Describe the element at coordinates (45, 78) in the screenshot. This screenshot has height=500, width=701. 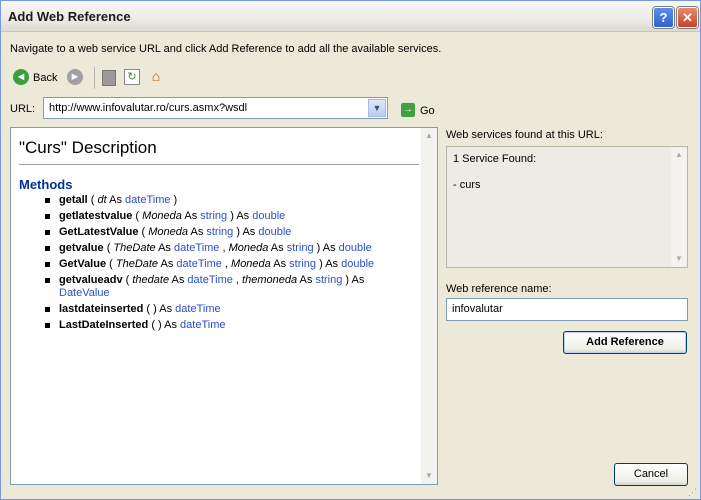
I see `back-button: Back` at that location.